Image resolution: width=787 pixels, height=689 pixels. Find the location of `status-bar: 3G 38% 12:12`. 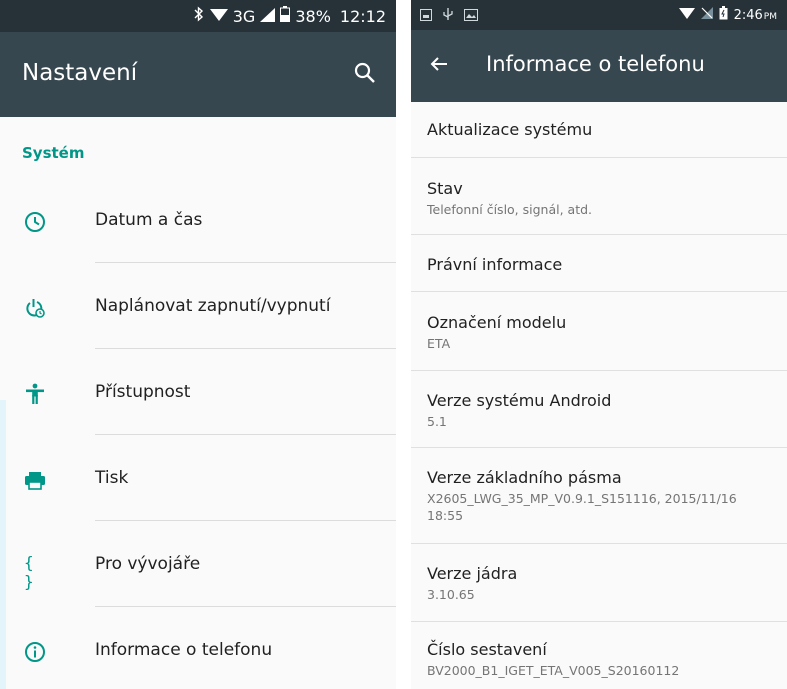

status-bar: 3G 38% 12:12 is located at coordinates (198, 16).